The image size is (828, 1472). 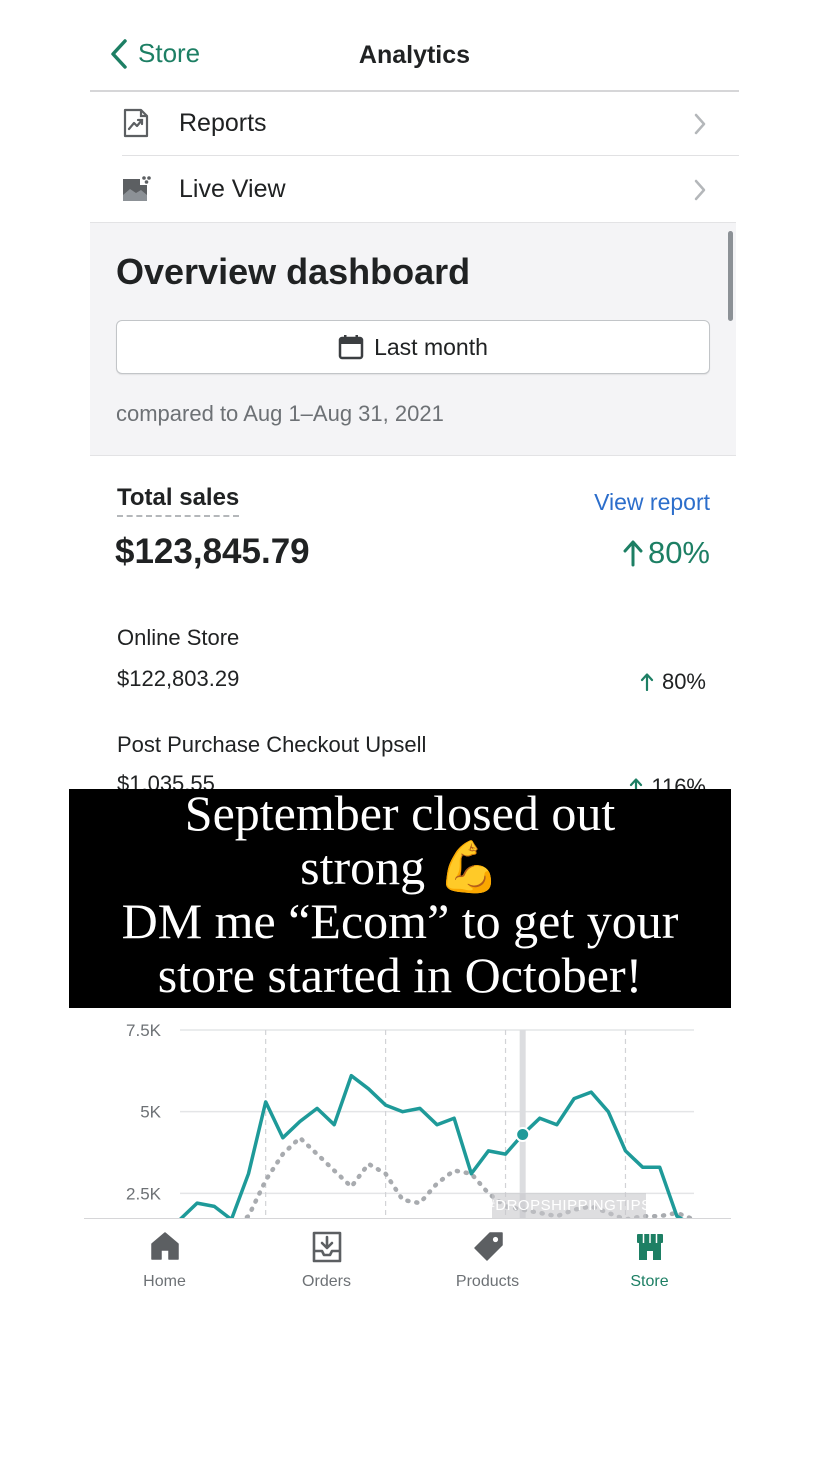 I want to click on overview-title: Overview dashboard, so click(x=293, y=271).